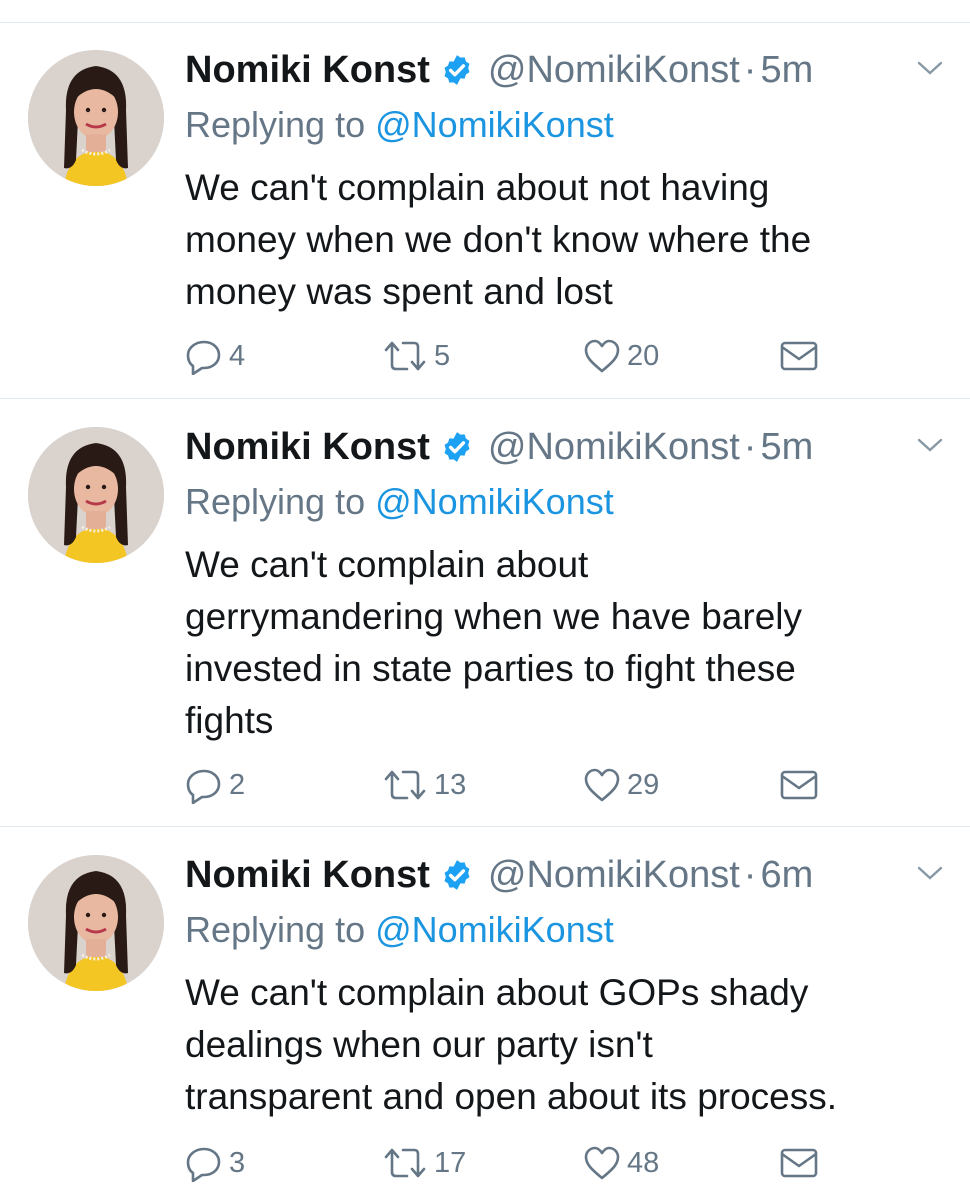 This screenshot has width=970, height=1200. Describe the element at coordinates (643, 1162) in the screenshot. I see `like-count: 48` at that location.